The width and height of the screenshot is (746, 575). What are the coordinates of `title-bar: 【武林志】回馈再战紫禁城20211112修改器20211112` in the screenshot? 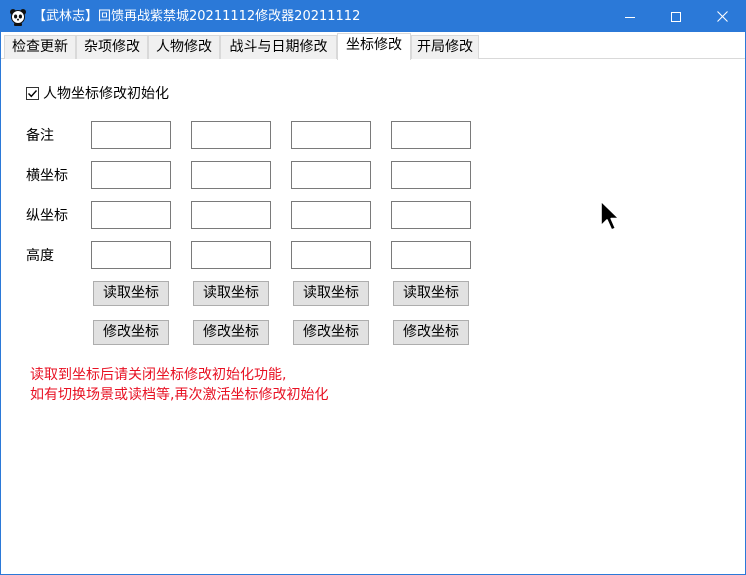 It's located at (373, 16).